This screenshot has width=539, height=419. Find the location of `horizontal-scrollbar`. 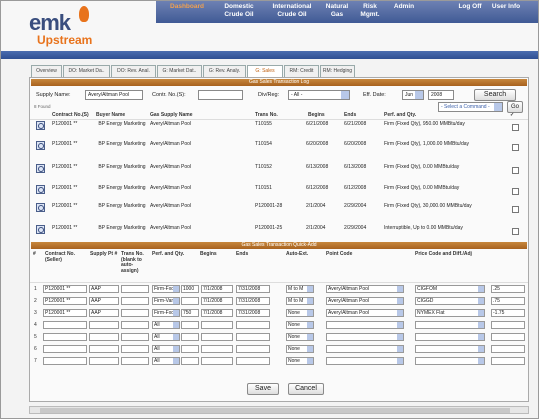

horizontal-scrollbar is located at coordinates (279, 410).